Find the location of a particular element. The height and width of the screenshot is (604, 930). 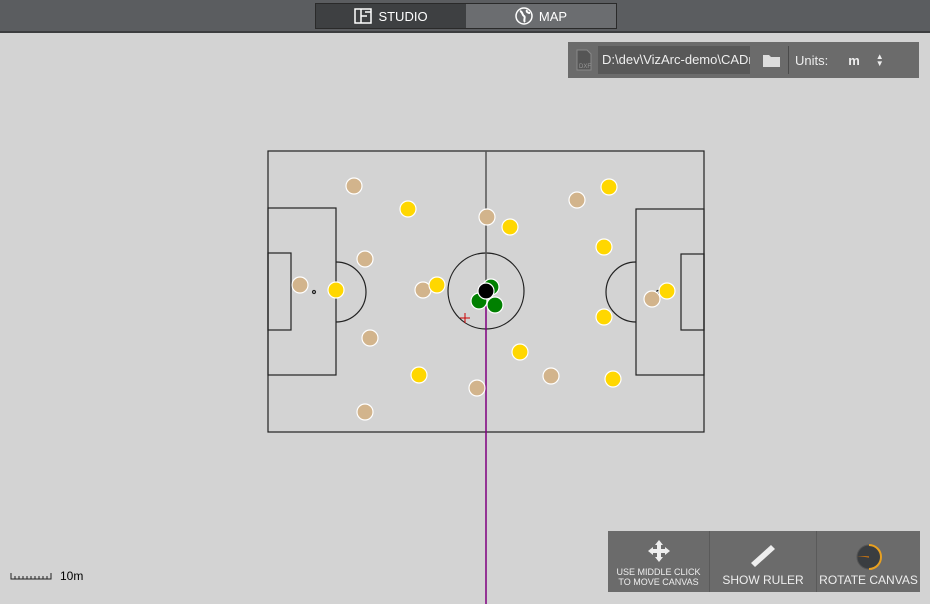

tab-studio: STUDIO is located at coordinates (391, 16).